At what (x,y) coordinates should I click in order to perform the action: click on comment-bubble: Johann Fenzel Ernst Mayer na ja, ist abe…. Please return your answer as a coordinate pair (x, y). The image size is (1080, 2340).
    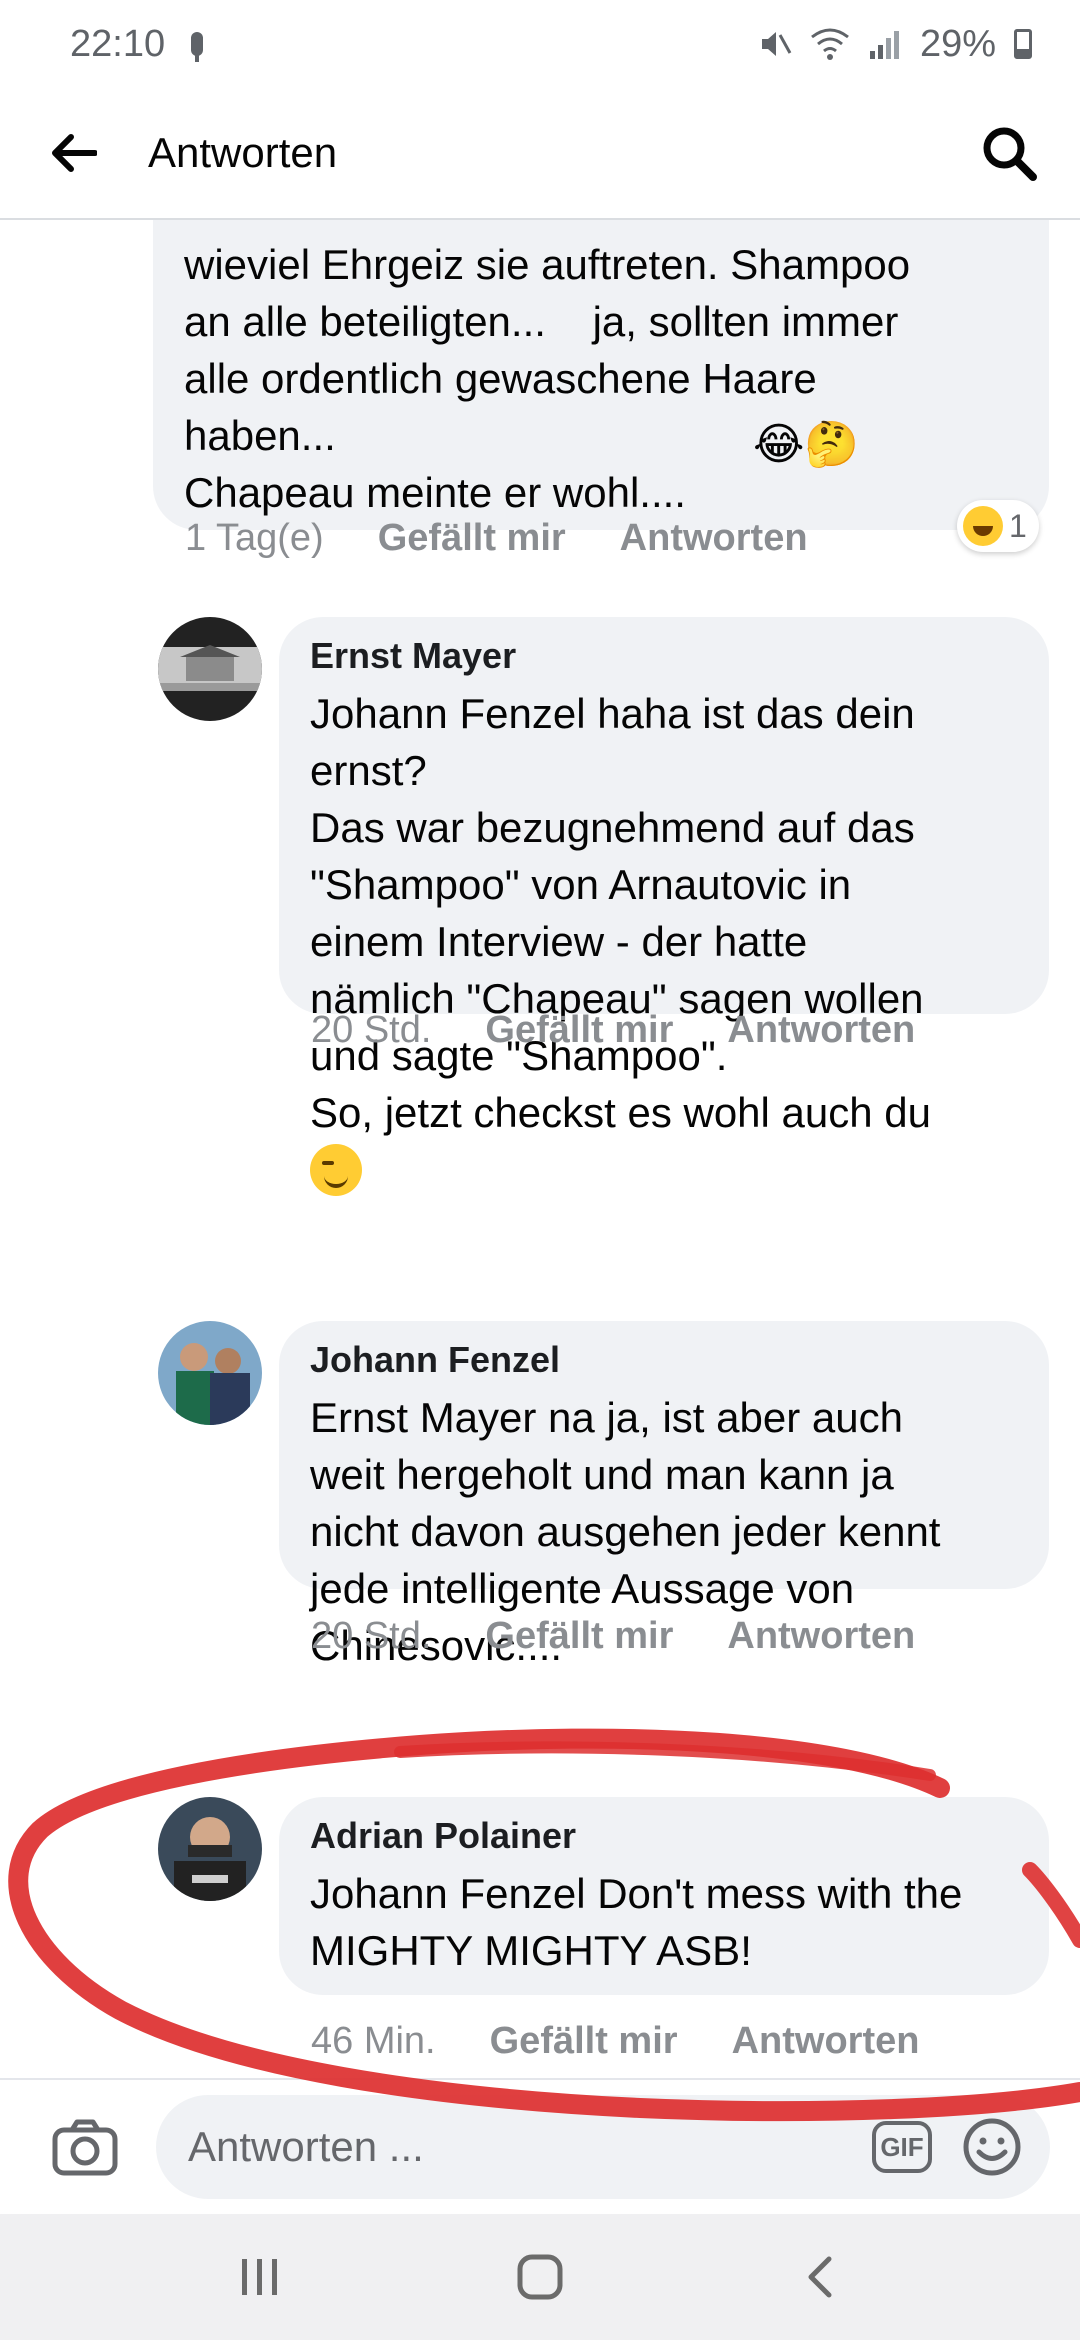
    Looking at the image, I should click on (664, 1495).